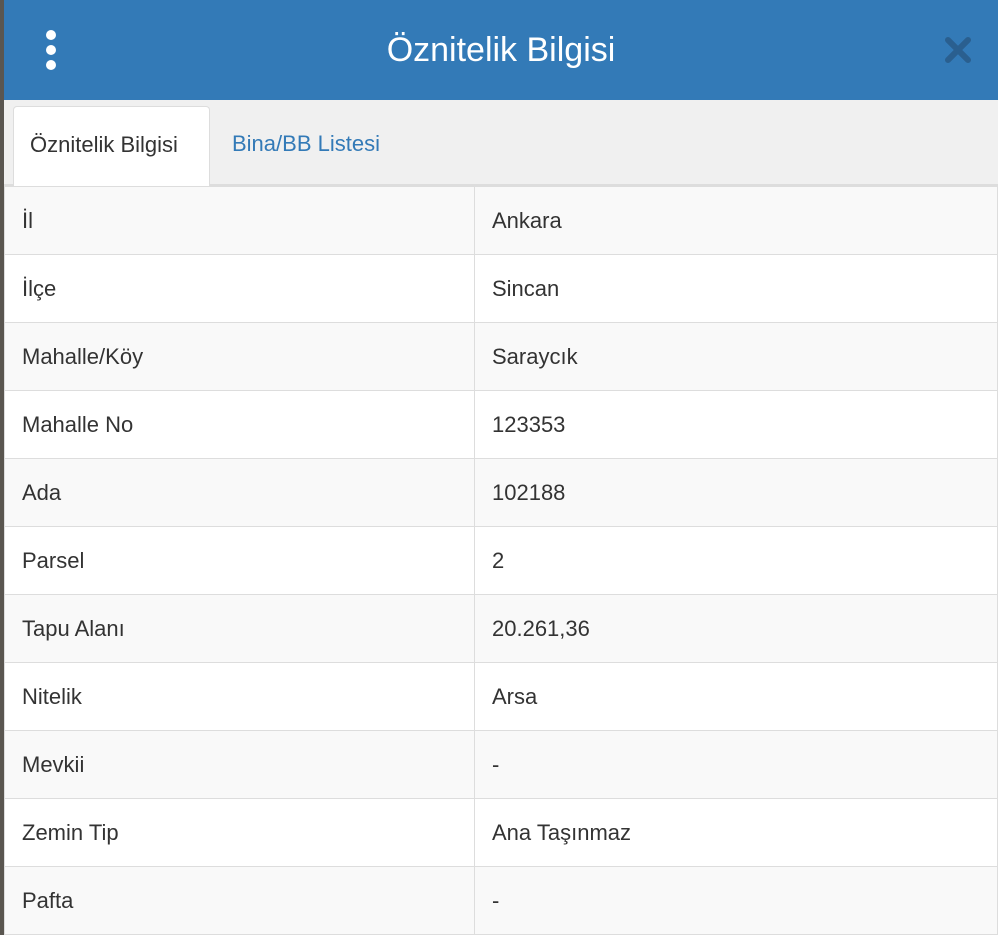 The image size is (998, 935). What do you see at coordinates (239, 764) in the screenshot?
I see `attribute-key: Mevkii` at bounding box center [239, 764].